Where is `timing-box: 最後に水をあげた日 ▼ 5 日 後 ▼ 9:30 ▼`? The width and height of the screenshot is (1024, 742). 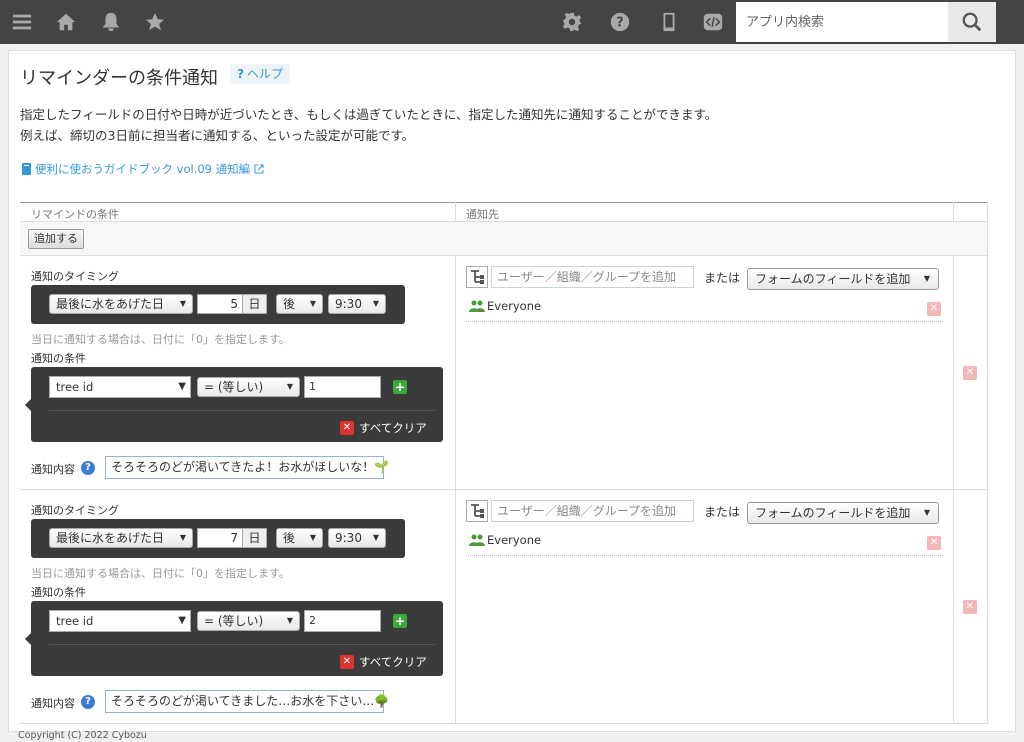
timing-box: 最後に水をあげた日 ▼ 5 日 後 ▼ 9:30 ▼ is located at coordinates (218, 304).